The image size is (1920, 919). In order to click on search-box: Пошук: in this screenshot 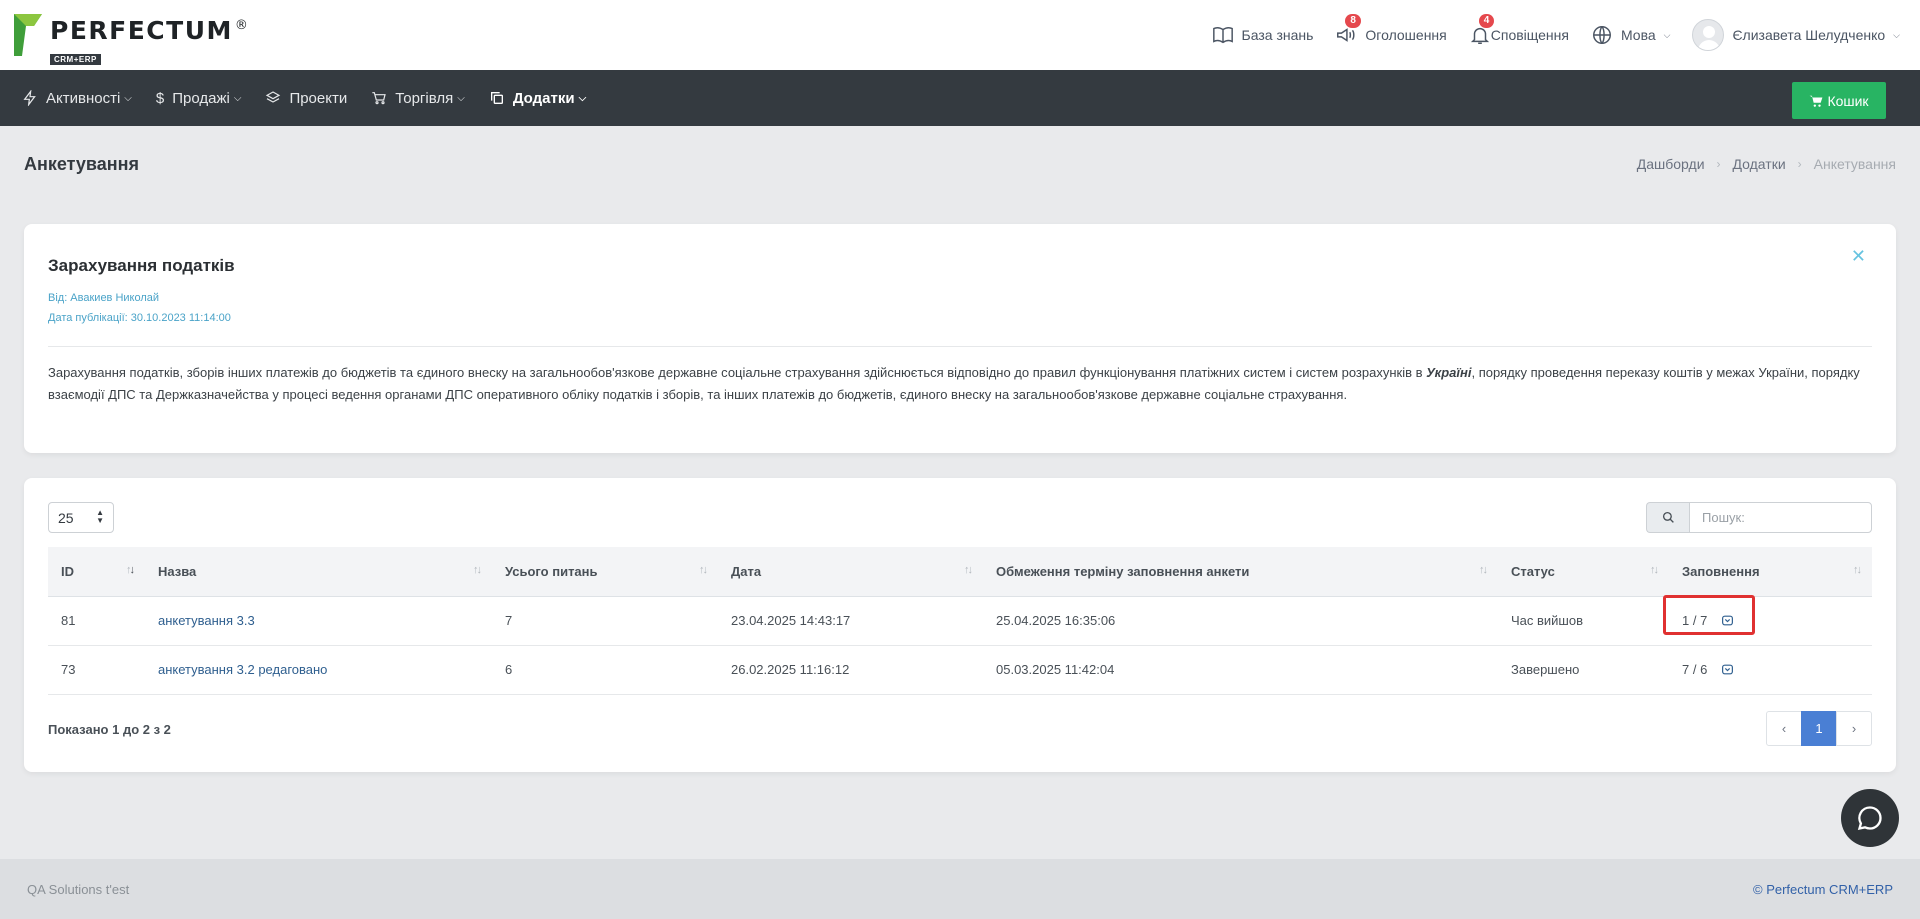, I will do `click(1759, 517)`.